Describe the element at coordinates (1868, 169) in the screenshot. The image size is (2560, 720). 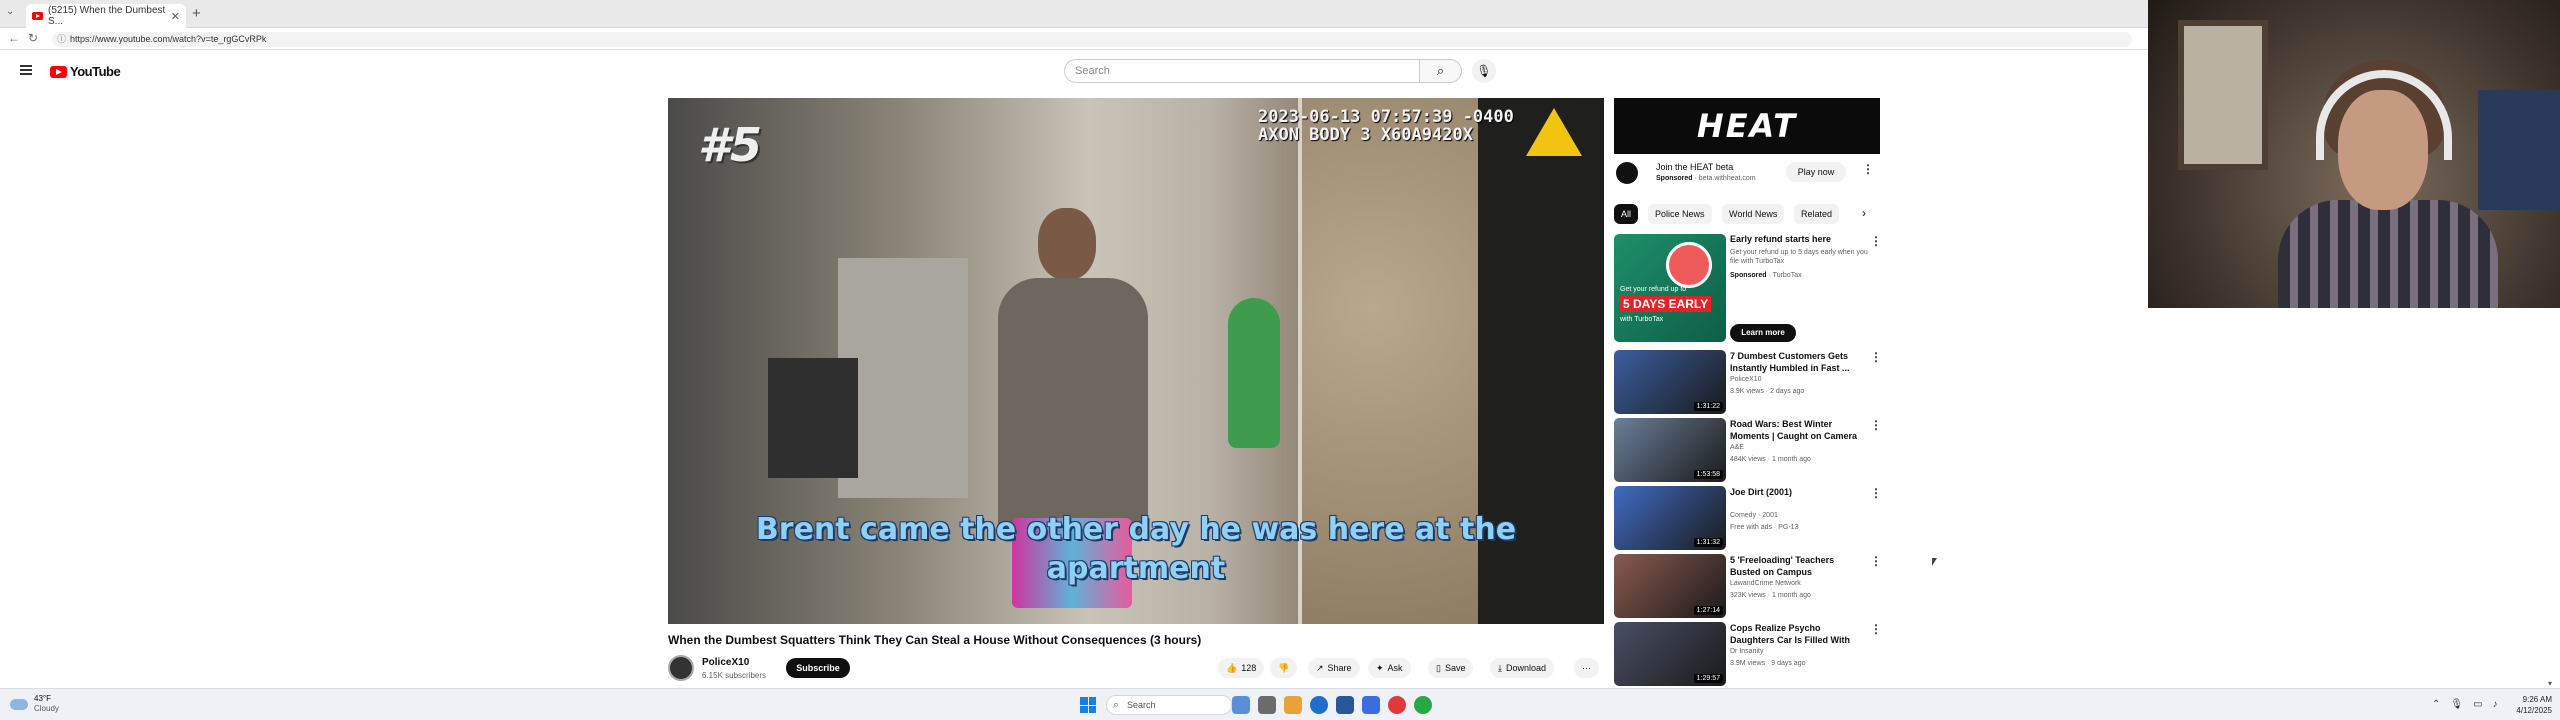
I see `ad-more-icon: ⋮` at that location.